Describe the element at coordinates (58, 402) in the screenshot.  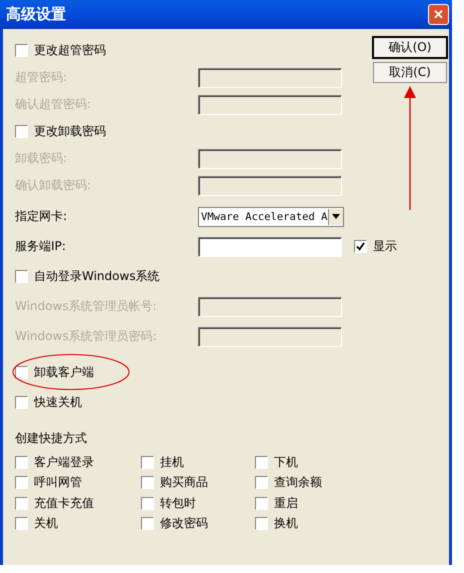
I see `checkbox-label: 快速关机` at that location.